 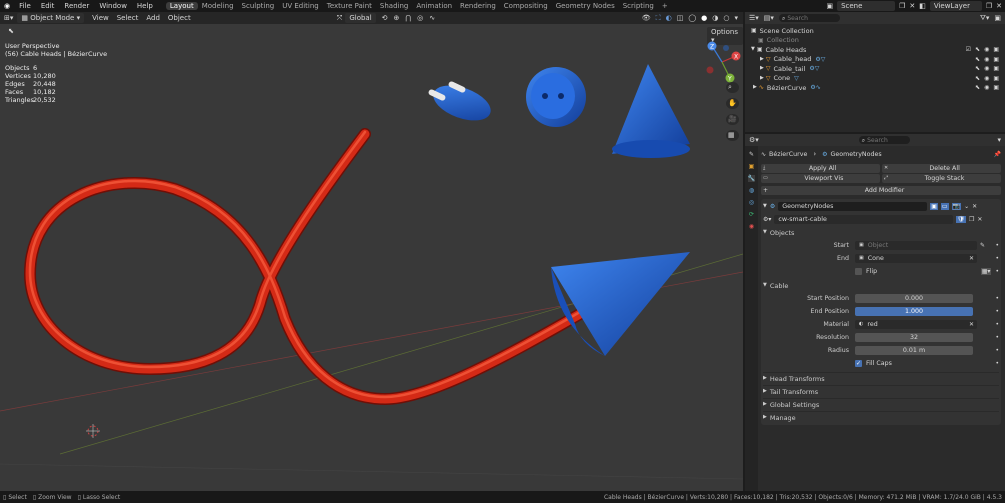 I want to click on fill-caps-checkbox: ✓, so click(x=858, y=363).